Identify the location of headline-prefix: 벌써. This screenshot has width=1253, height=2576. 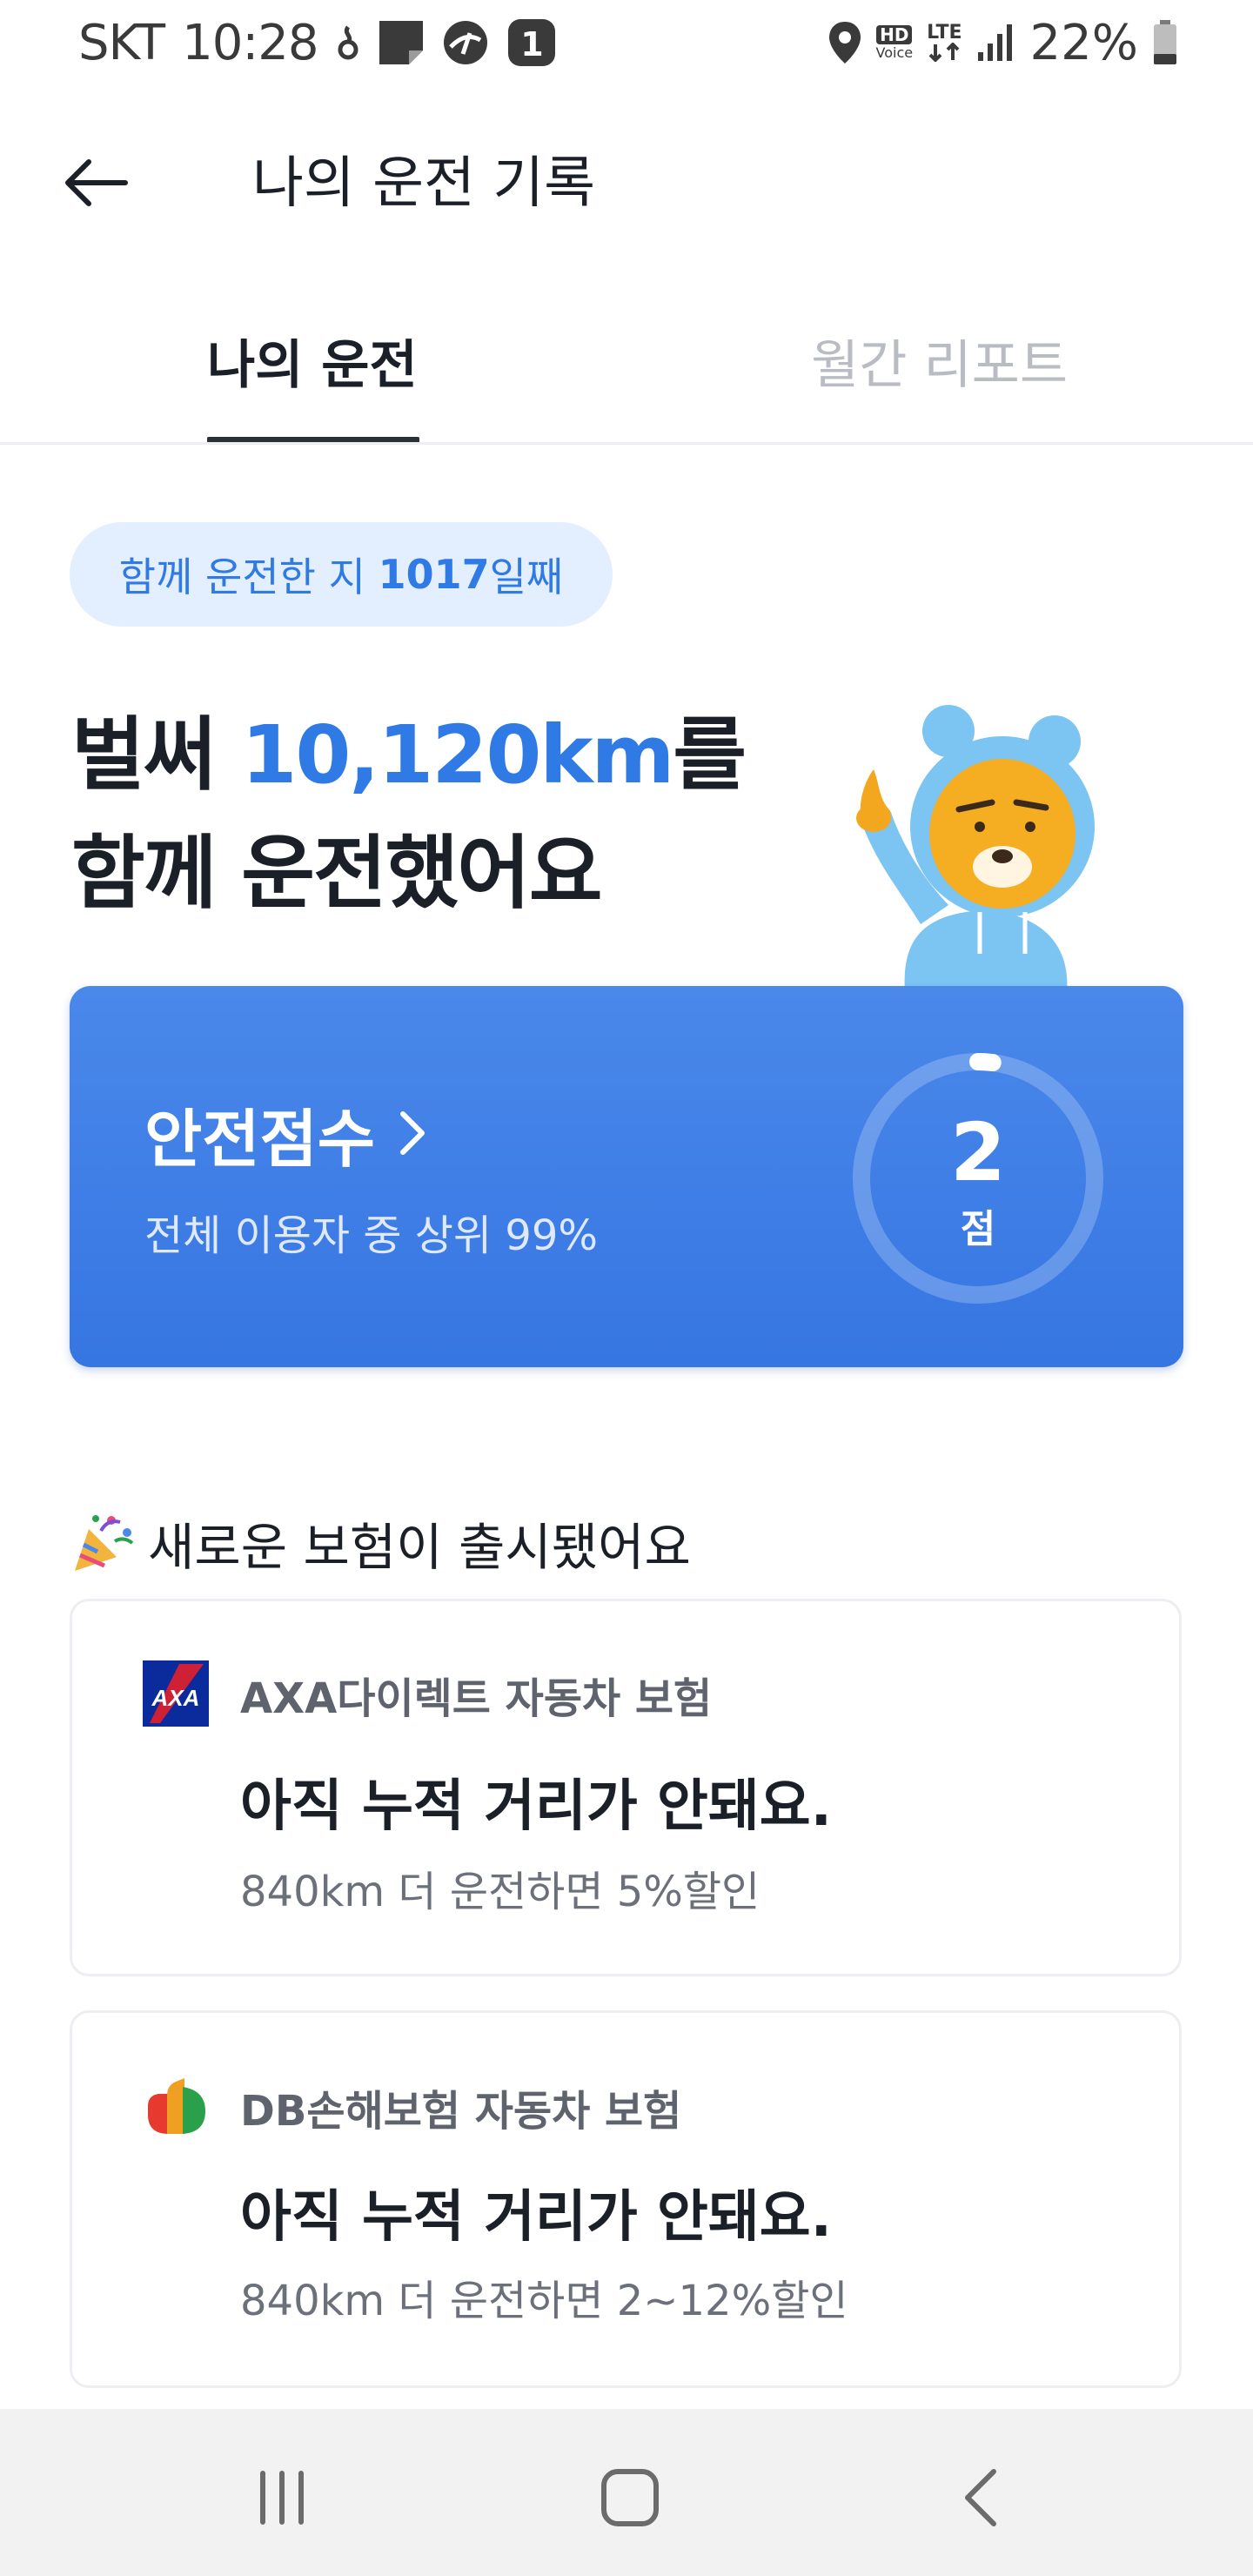
(156, 755).